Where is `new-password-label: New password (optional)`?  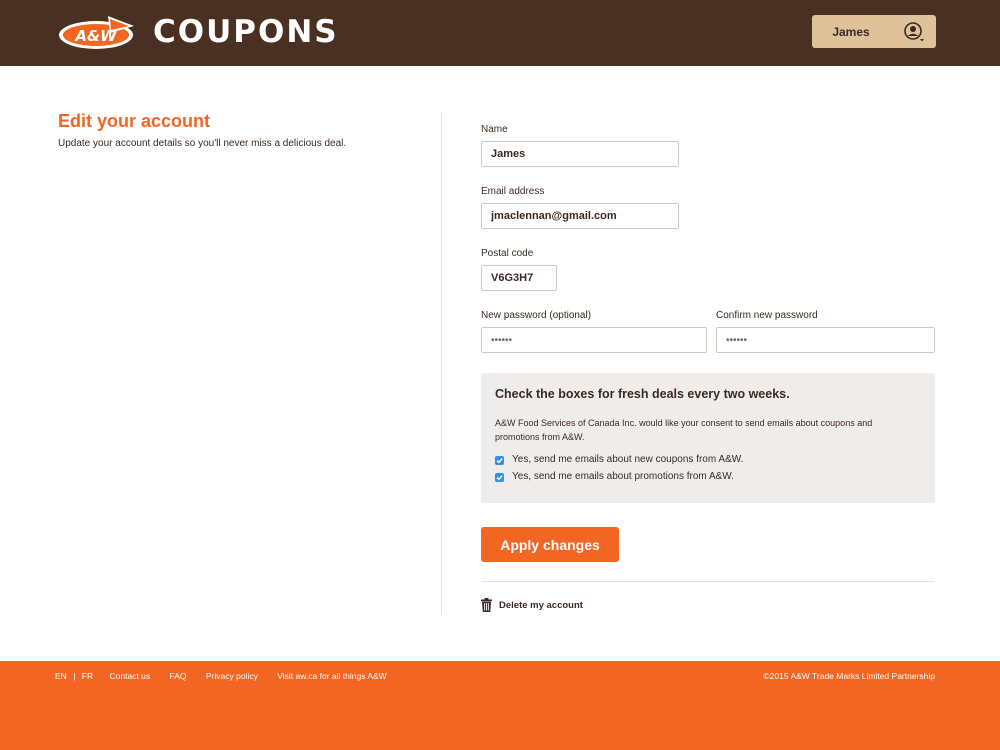
new-password-label: New password (optional) is located at coordinates (536, 315).